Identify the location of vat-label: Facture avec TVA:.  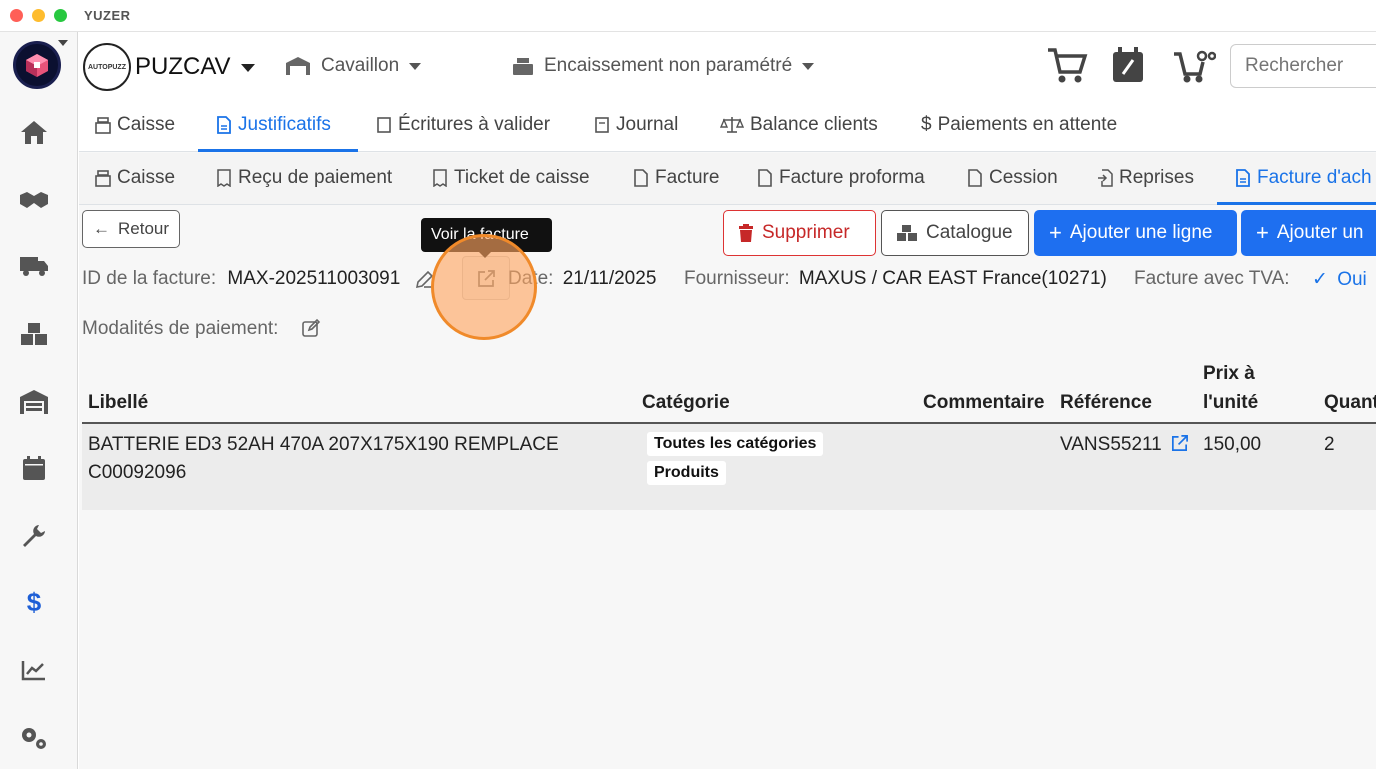
(1212, 278).